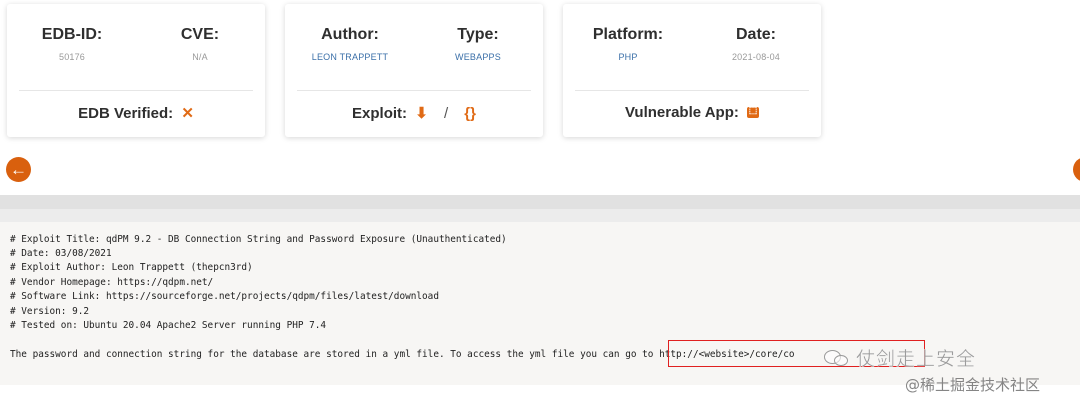  What do you see at coordinates (350, 57) in the screenshot?
I see `author-link: LEON TRAPPETT` at bounding box center [350, 57].